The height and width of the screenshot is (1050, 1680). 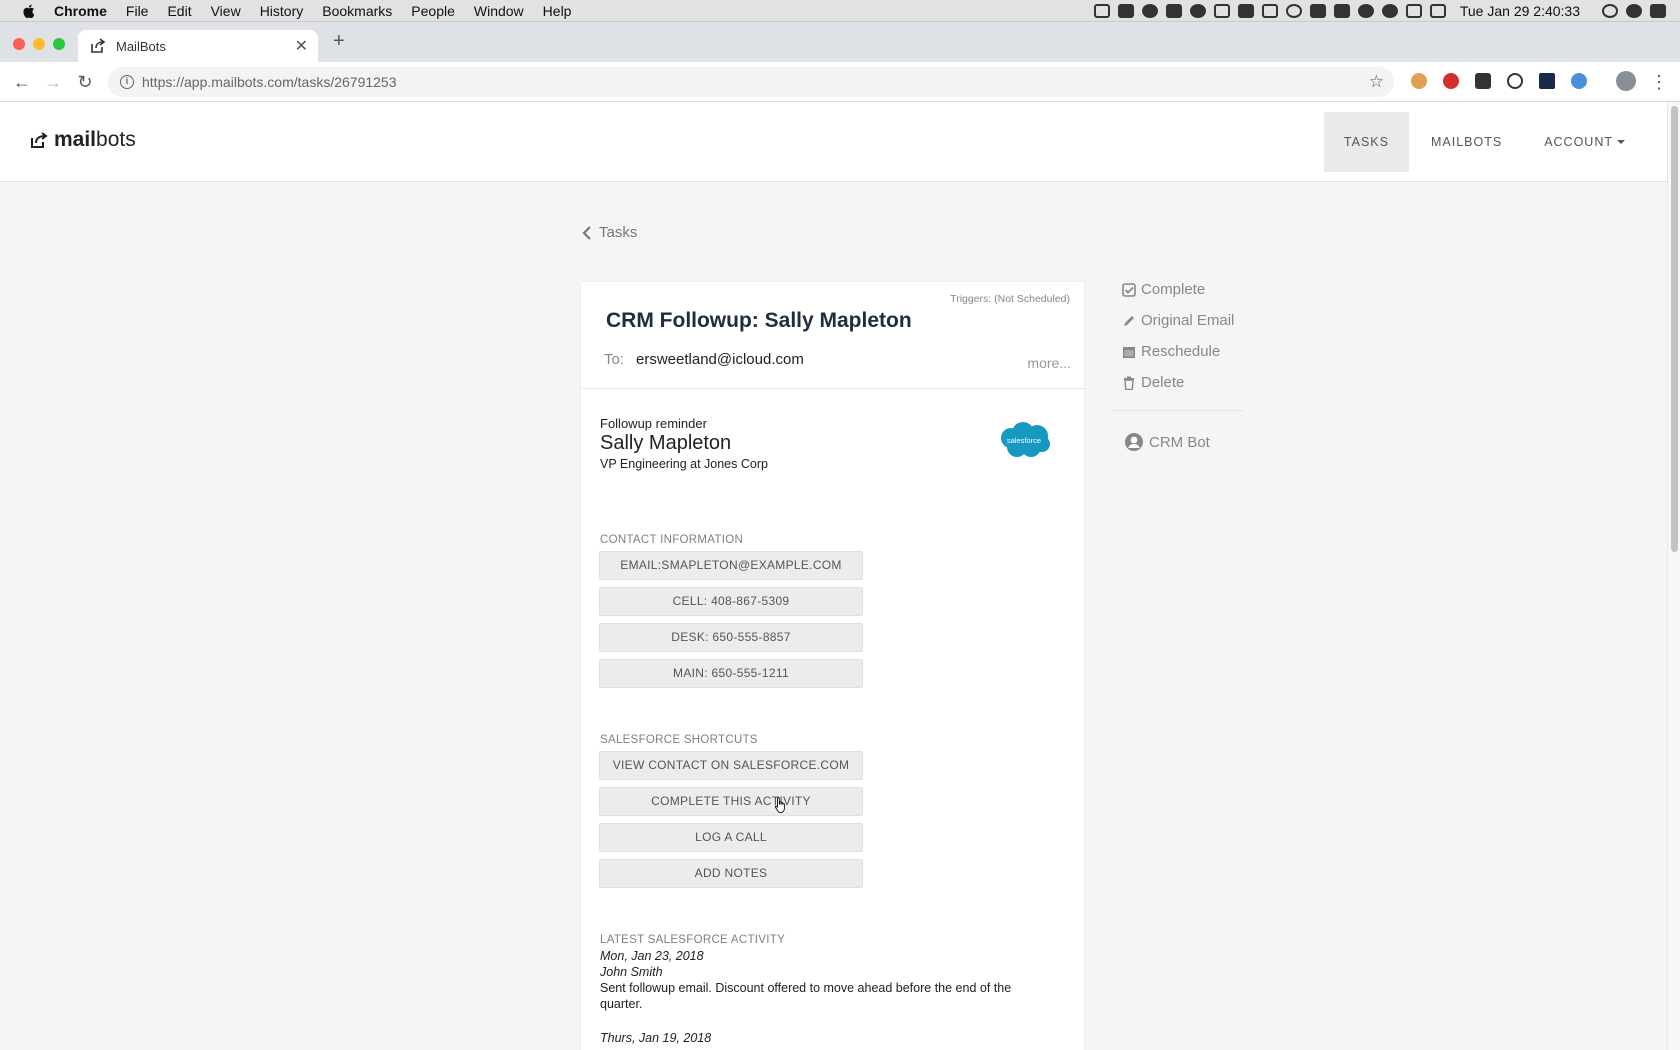 What do you see at coordinates (731, 601) in the screenshot?
I see `contact-cell-button: CELL: 408-867-5309` at bounding box center [731, 601].